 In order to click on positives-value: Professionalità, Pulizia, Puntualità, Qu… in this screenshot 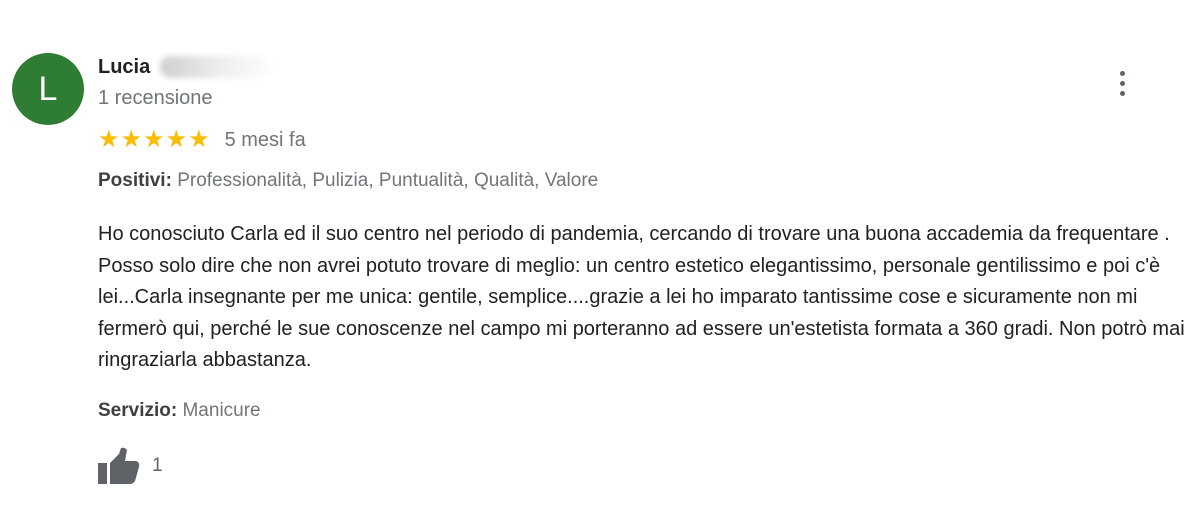, I will do `click(388, 180)`.